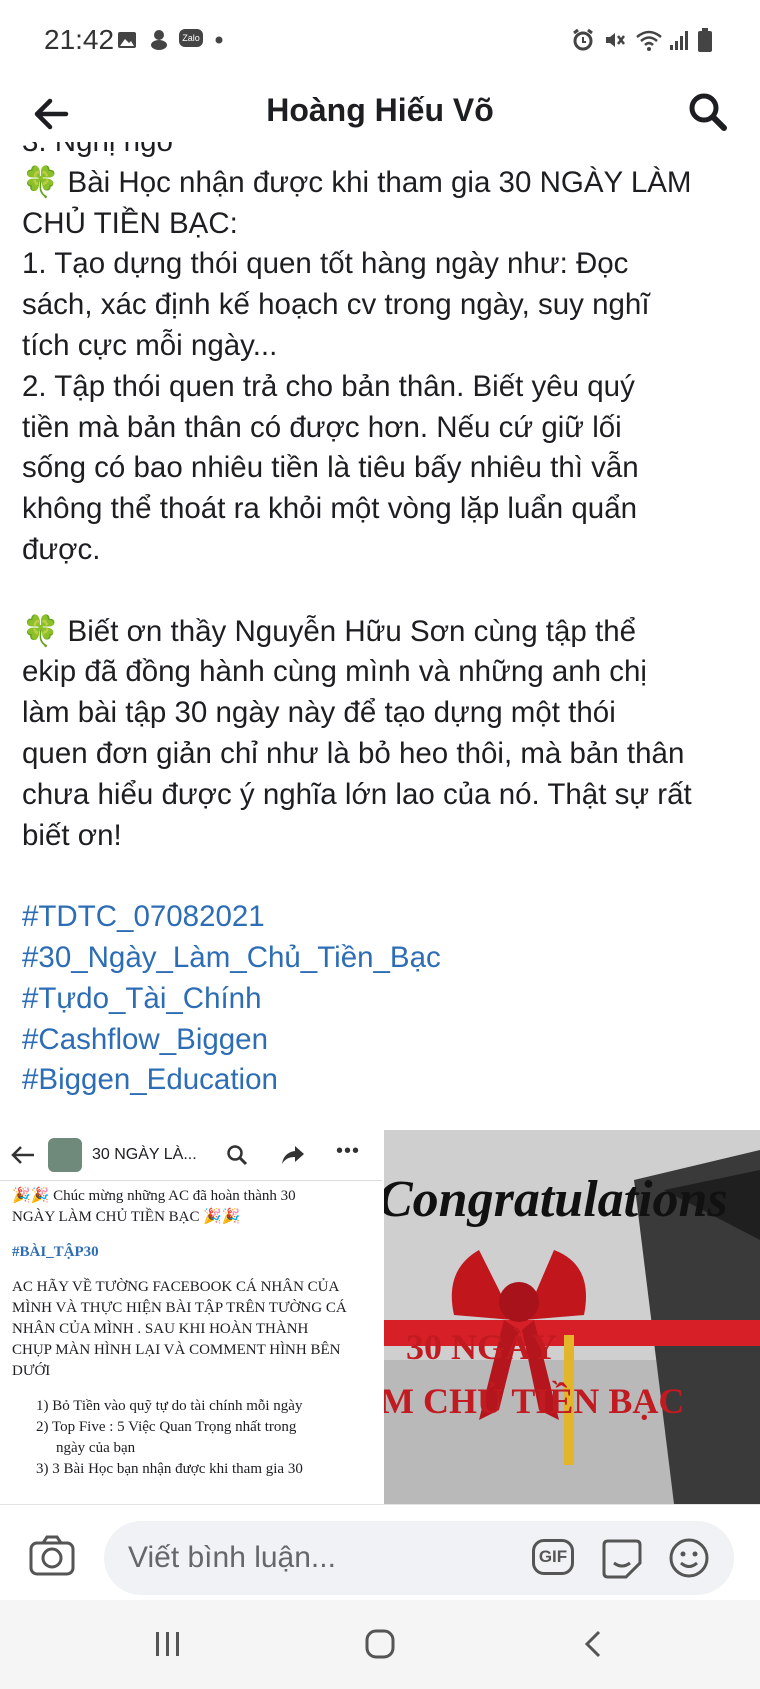  Describe the element at coordinates (96, 1448) in the screenshot. I see `embedded-step: ngày của bạn` at that location.